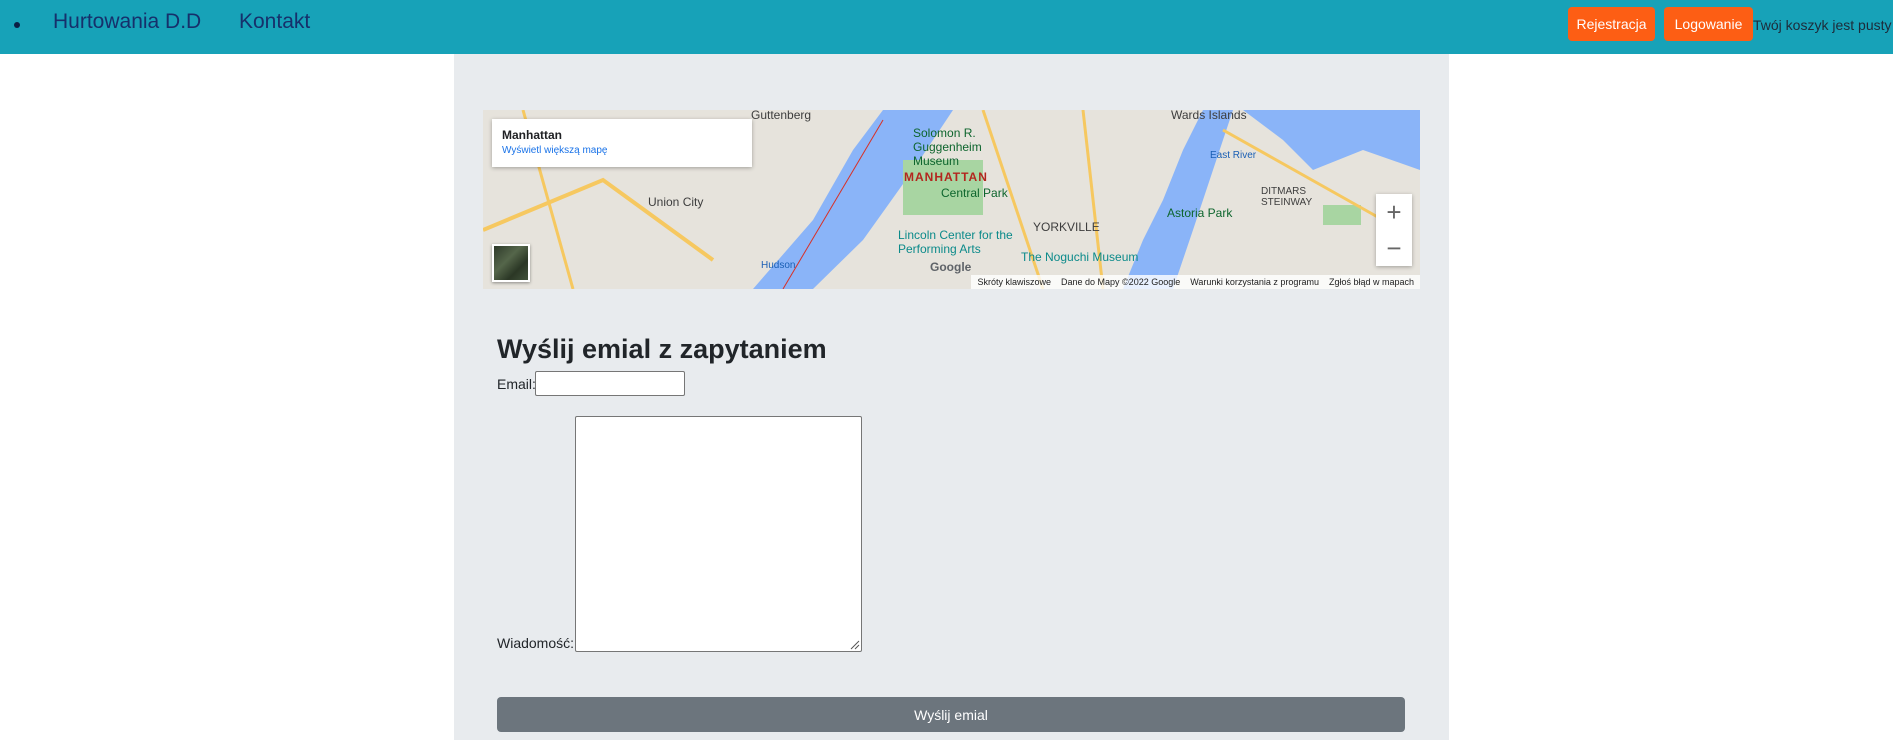 The height and width of the screenshot is (740, 1893). Describe the element at coordinates (516, 384) in the screenshot. I see `email-label: Email:` at that location.